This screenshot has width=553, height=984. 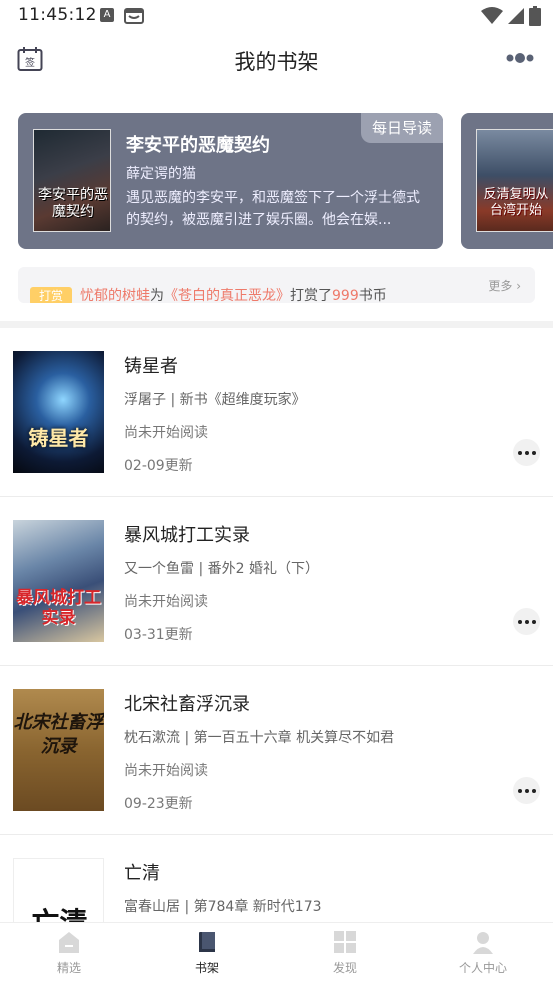 What do you see at coordinates (259, 738) in the screenshot?
I see `book-author-latest: 枕石漱流 | 第一百五十六章 机关算尽不如君` at bounding box center [259, 738].